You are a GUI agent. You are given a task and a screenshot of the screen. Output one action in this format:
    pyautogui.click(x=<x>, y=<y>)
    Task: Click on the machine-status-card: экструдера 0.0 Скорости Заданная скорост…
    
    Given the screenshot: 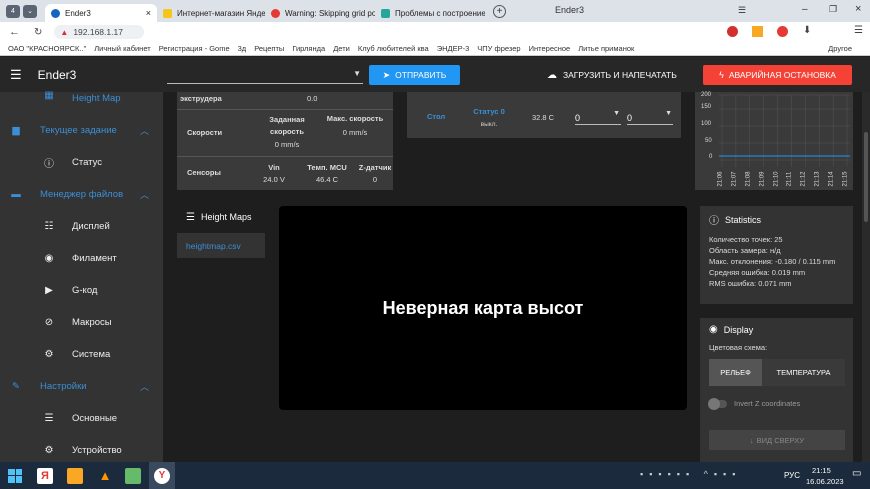 What is the action you would take?
    pyautogui.click(x=285, y=141)
    